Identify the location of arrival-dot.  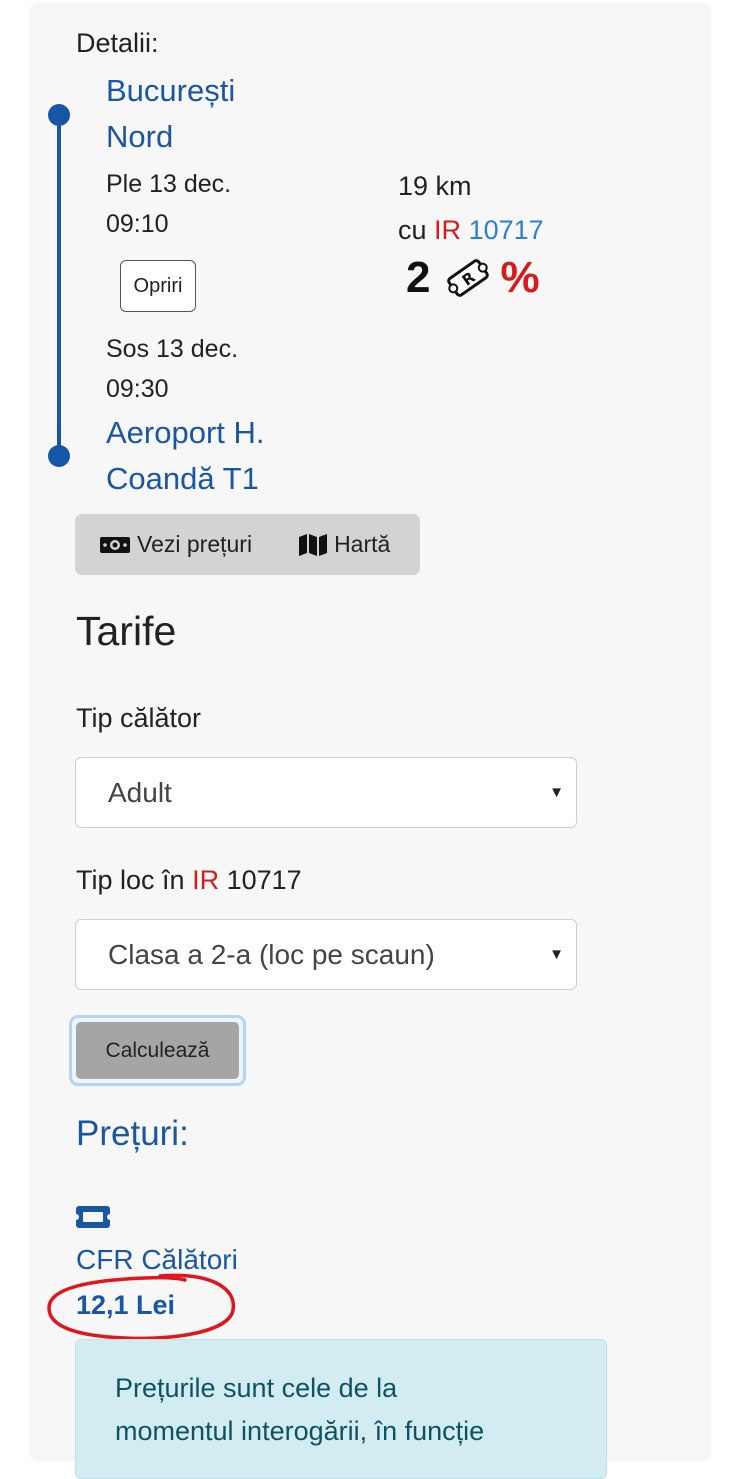
(59, 456).